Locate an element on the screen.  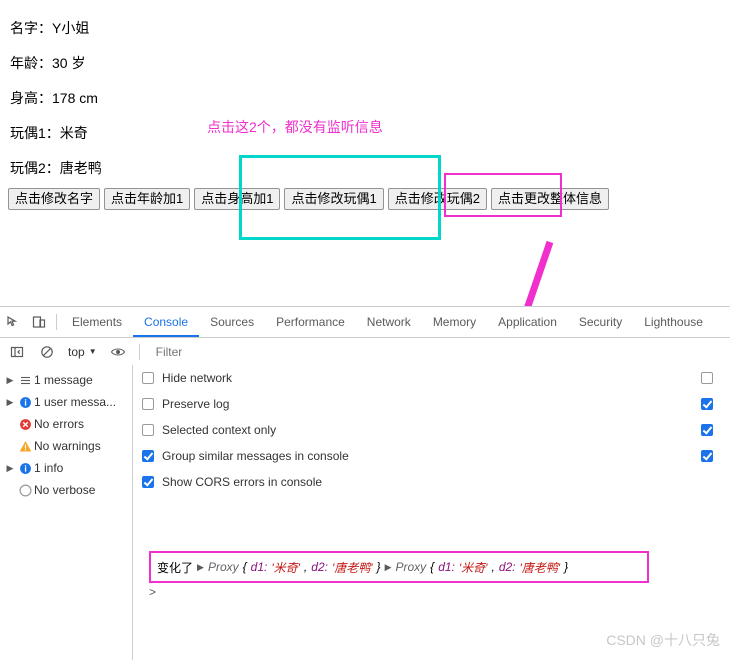
setting-label: Group similar messages in console is located at coordinates (255, 456).